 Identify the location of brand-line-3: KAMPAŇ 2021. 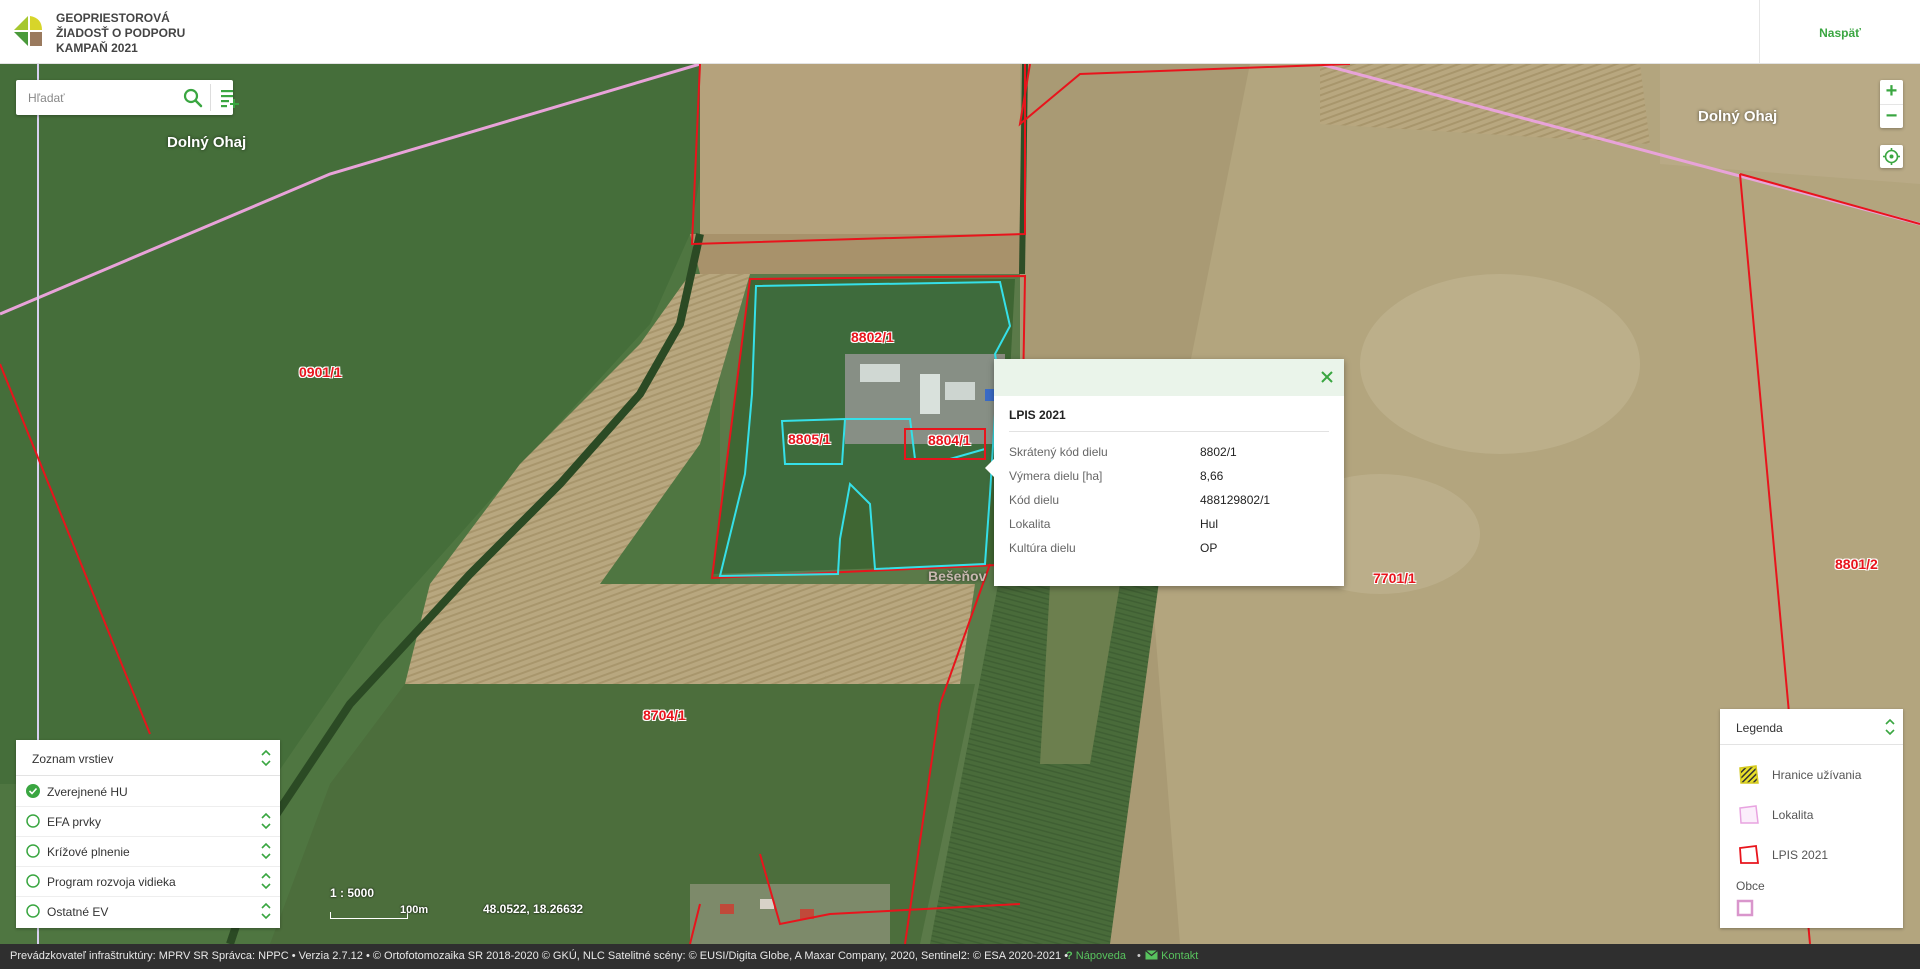
(97, 48).